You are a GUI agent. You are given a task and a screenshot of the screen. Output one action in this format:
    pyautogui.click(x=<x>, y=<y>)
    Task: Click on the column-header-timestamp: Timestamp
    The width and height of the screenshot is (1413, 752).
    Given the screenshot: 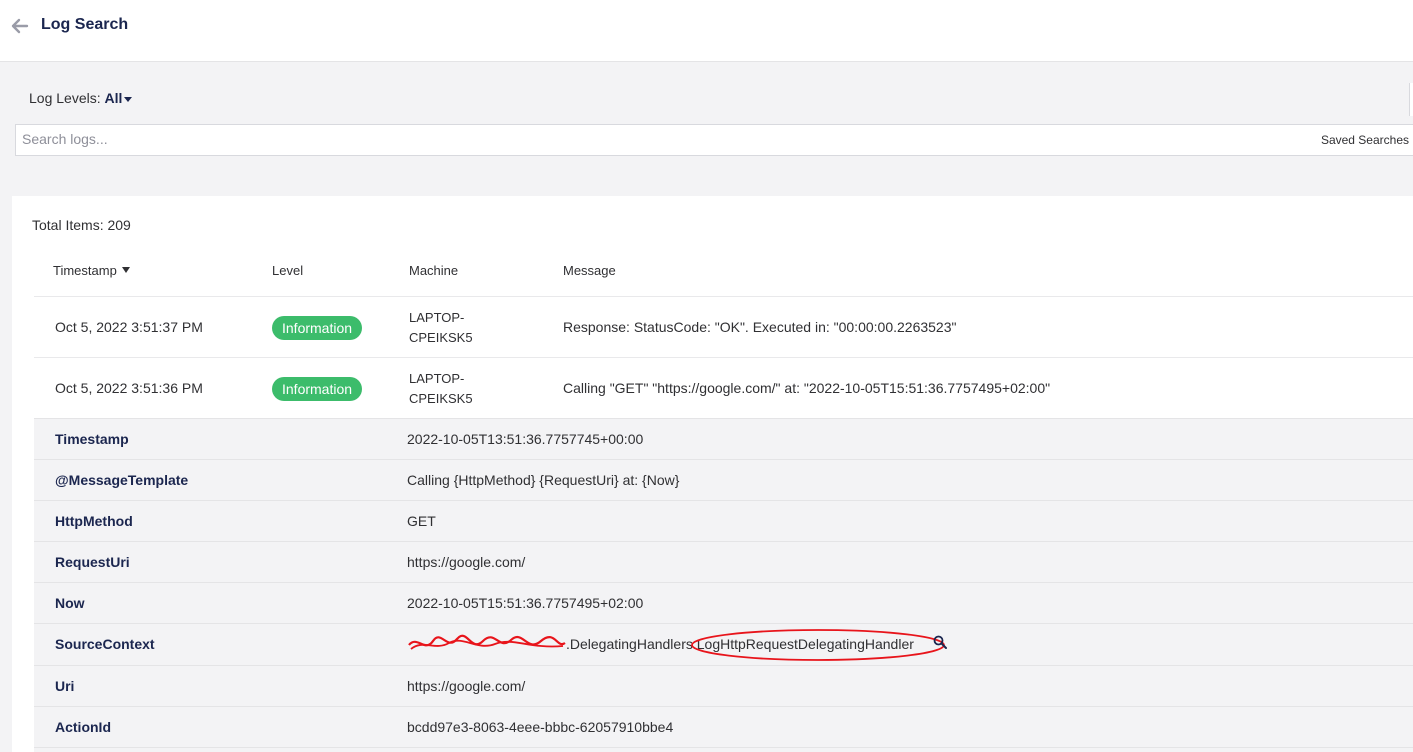 What is the action you would take?
    pyautogui.click(x=91, y=270)
    